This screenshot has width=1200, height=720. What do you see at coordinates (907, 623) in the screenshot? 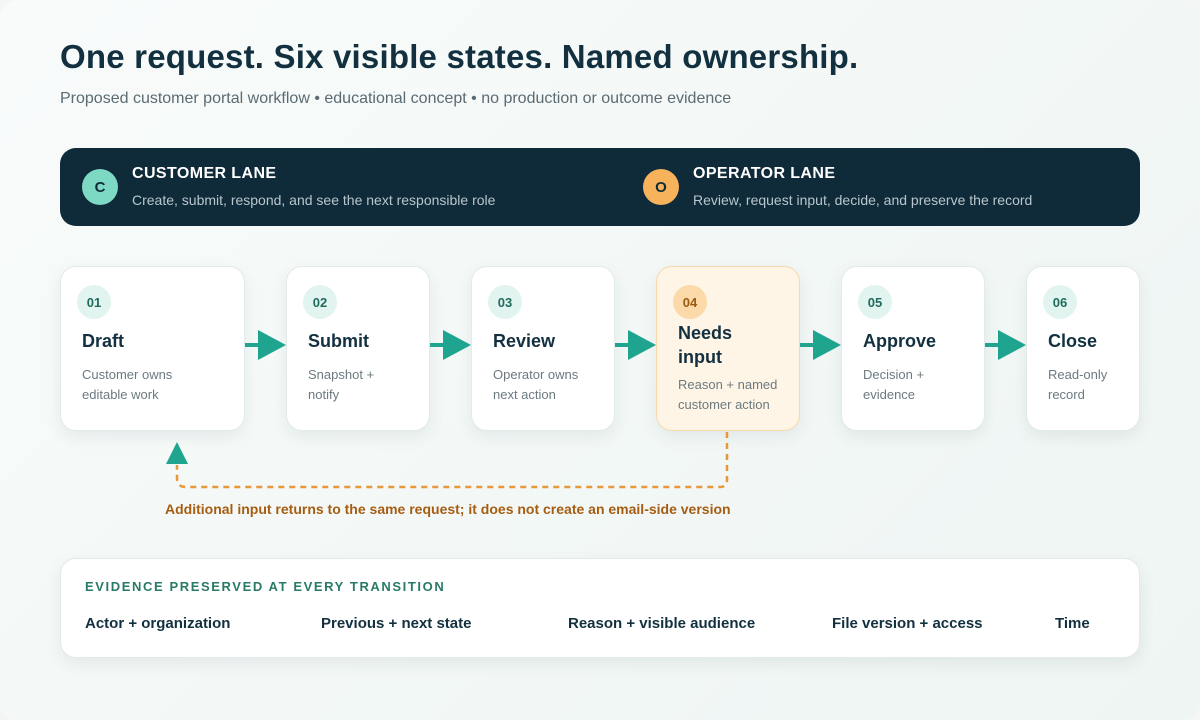
I see `evidence-item: File version + access` at bounding box center [907, 623].